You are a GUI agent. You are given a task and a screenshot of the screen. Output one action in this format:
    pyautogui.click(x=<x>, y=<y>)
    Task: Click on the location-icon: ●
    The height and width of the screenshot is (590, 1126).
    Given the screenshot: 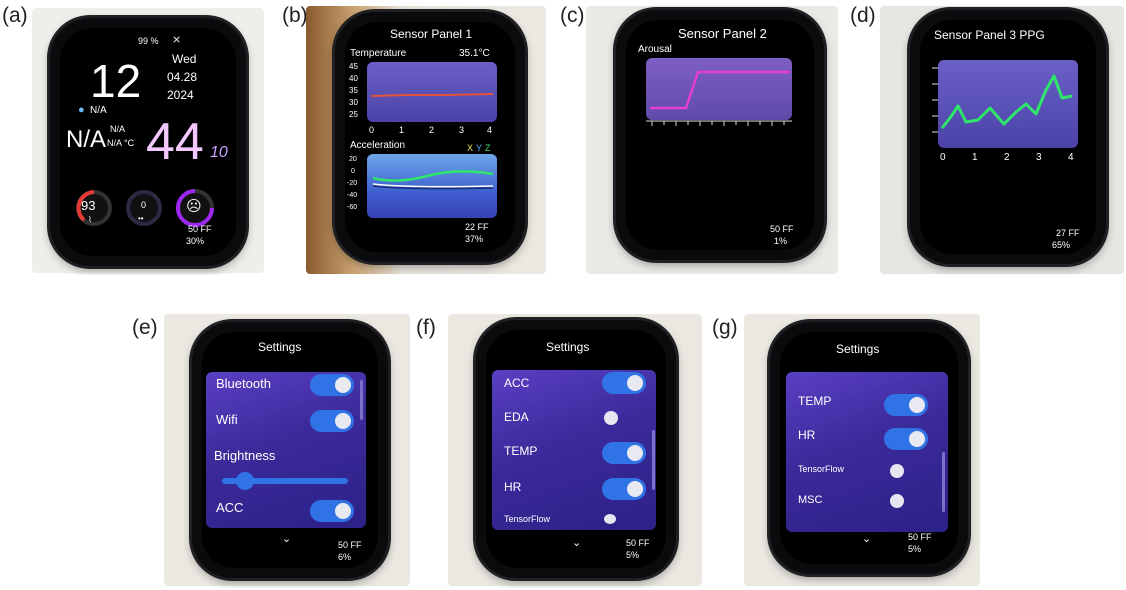 What is the action you would take?
    pyautogui.click(x=81, y=110)
    